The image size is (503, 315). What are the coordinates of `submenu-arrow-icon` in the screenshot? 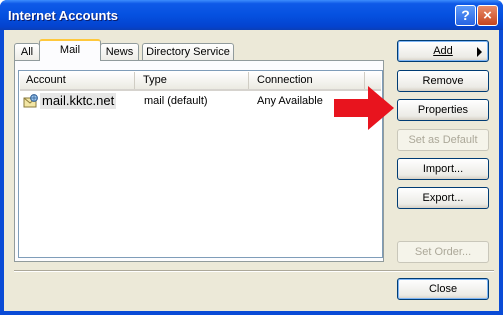 It's located at (479, 52).